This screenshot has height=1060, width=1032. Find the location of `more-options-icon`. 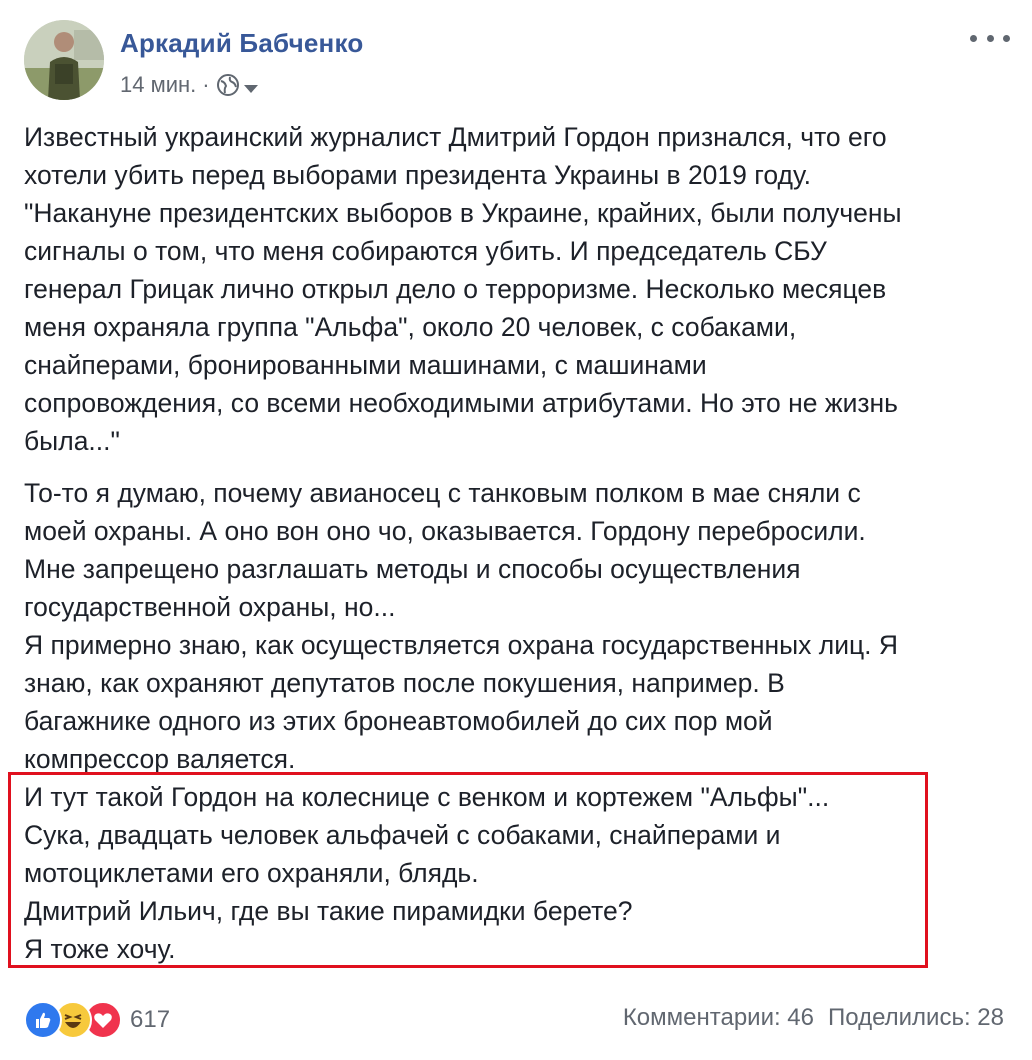

more-options-icon is located at coordinates (990, 38).